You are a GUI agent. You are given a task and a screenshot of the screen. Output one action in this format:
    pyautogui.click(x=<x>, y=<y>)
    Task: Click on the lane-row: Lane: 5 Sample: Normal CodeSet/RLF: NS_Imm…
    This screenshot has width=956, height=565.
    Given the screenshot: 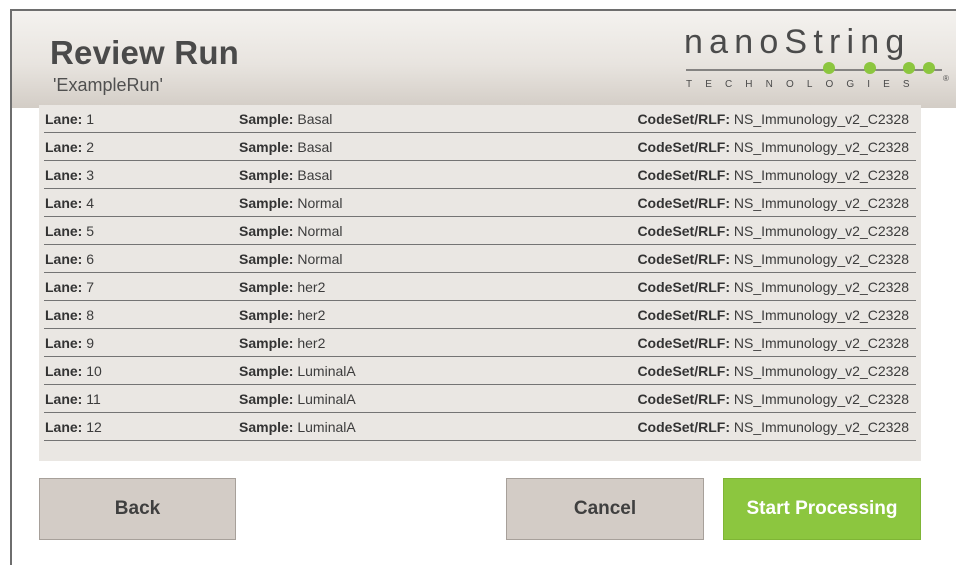 What is the action you would take?
    pyautogui.click(x=480, y=231)
    